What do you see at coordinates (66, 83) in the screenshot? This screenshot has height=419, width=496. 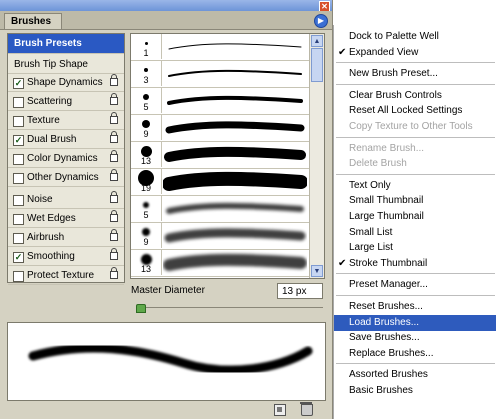 I see `option-shape-dynamics: ✓ Shape Dynamics` at bounding box center [66, 83].